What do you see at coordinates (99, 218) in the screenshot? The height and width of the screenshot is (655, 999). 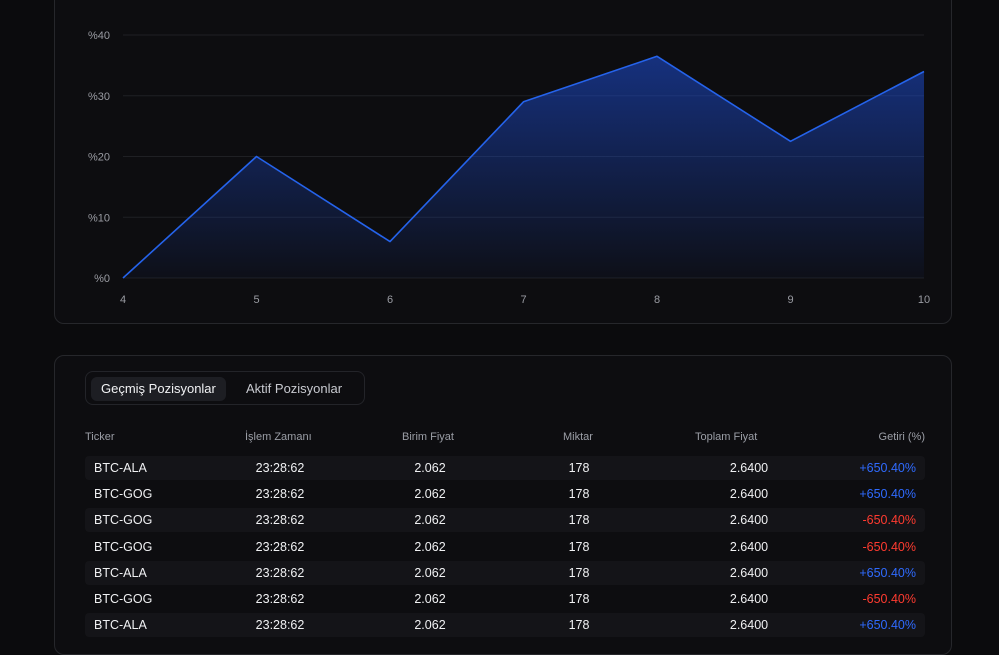 I see `y-tick-label: %10` at bounding box center [99, 218].